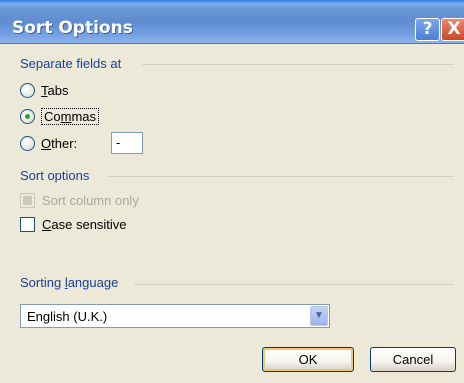  I want to click on case-sensitive-checkbox-row: Case sensitive, so click(73, 224).